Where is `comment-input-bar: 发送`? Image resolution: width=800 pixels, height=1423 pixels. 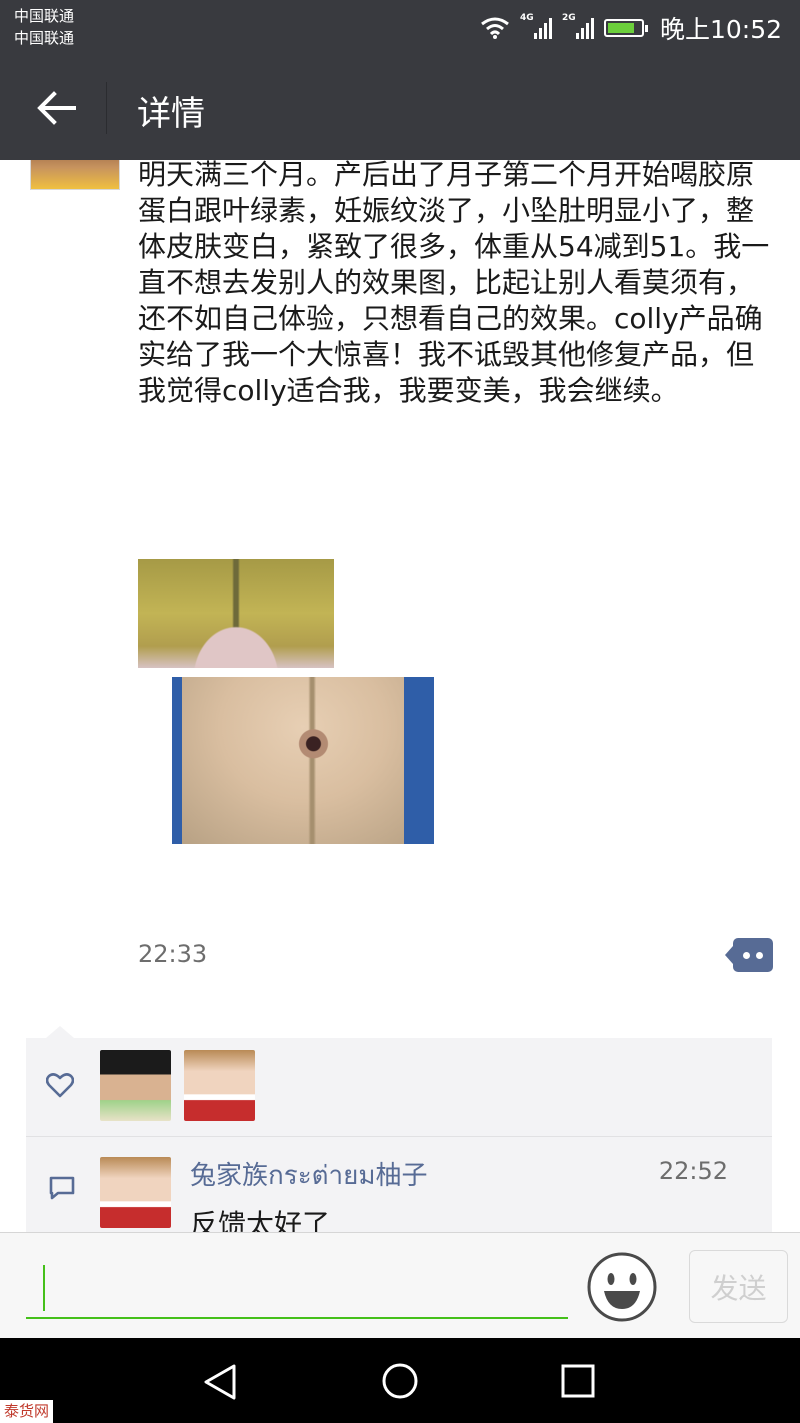 comment-input-bar: 发送 is located at coordinates (400, 1285).